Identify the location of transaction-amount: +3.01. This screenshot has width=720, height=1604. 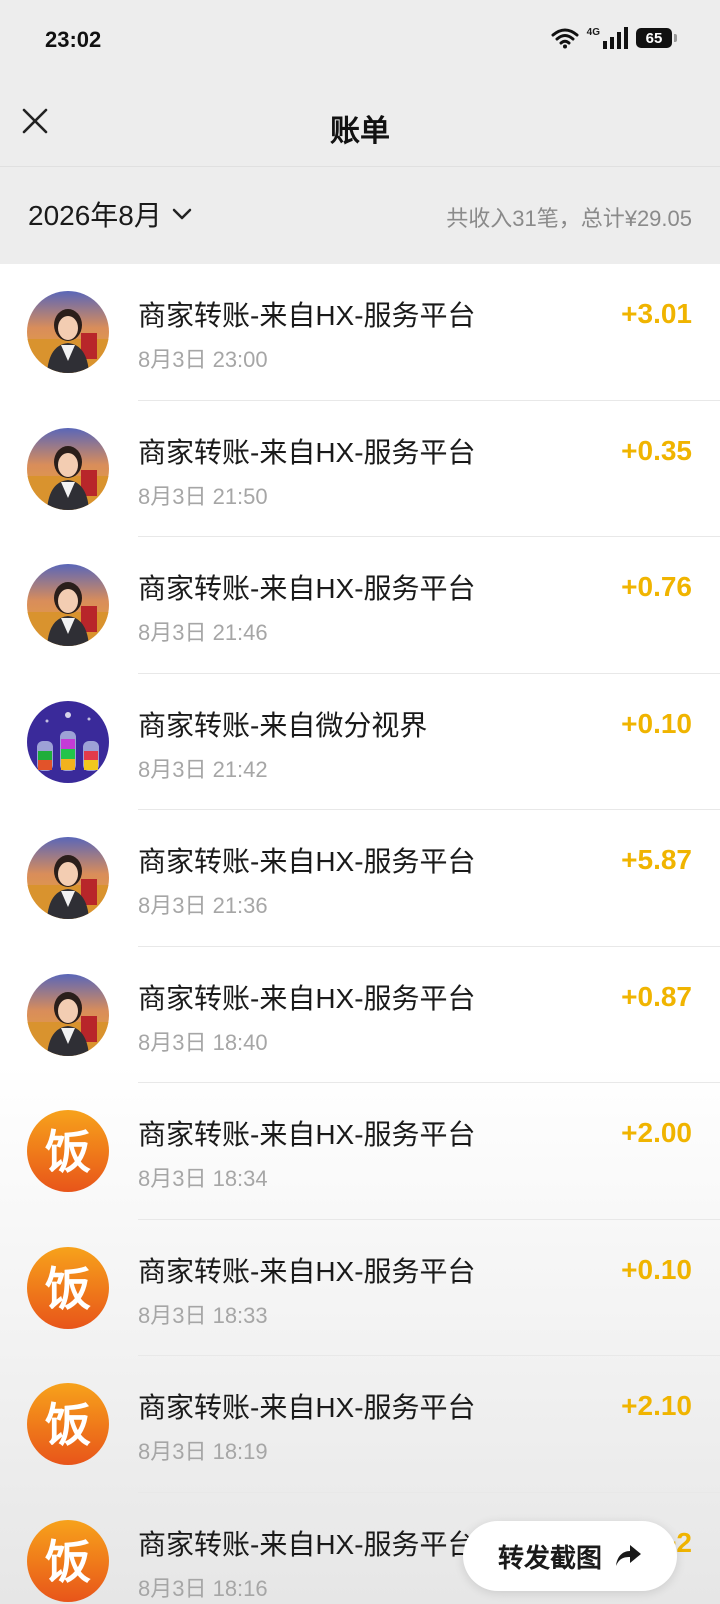
(656, 313).